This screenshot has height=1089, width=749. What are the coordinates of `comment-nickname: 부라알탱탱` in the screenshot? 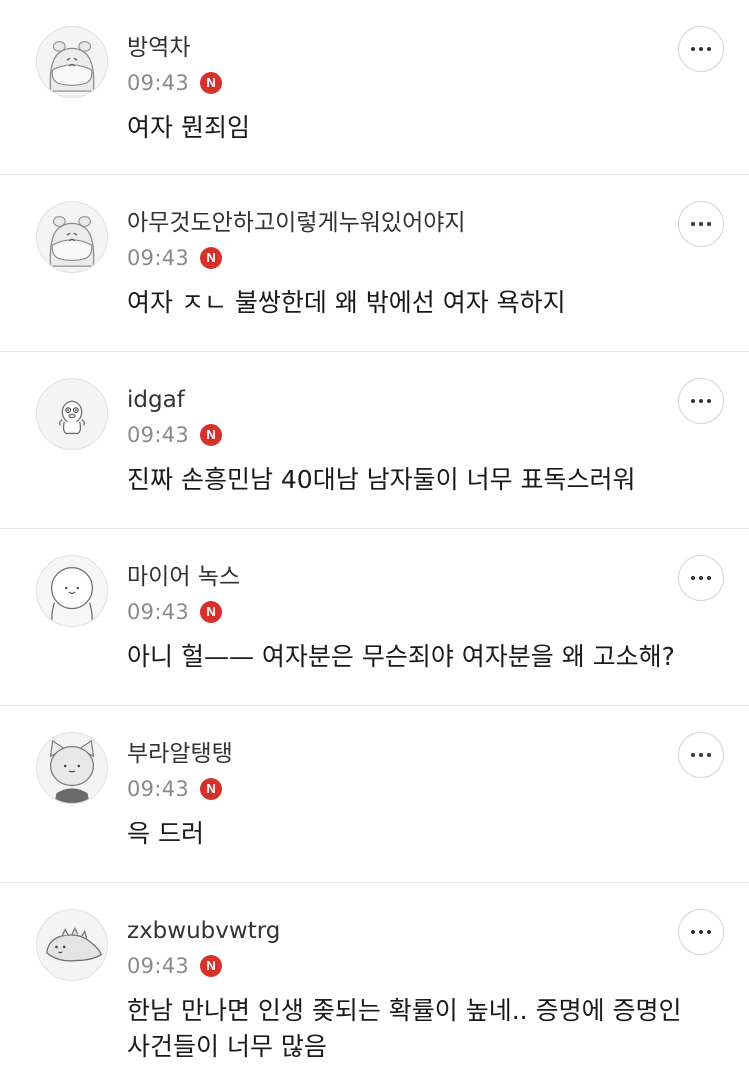 It's located at (180, 754).